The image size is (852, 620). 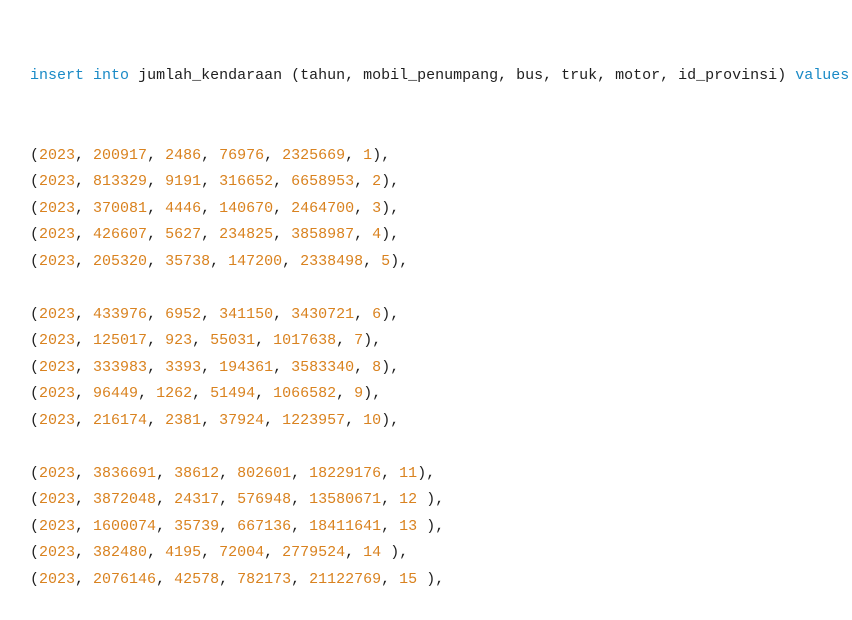 I want to click on number-value: 3430721, so click(x=323, y=314).